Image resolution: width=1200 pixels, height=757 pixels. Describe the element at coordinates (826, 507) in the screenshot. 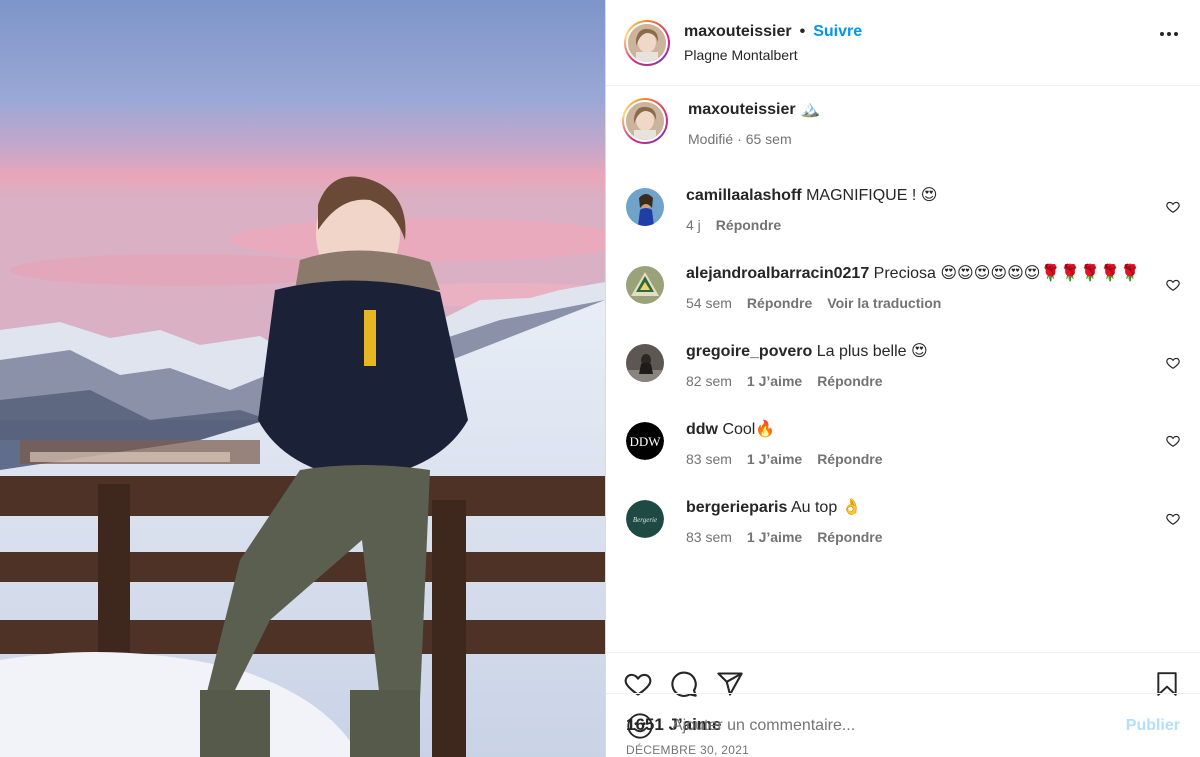

I see `comment-text: Au top 👌` at that location.